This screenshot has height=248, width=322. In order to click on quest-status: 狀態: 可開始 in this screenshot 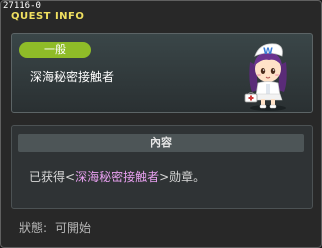, I will do `click(55, 228)`.